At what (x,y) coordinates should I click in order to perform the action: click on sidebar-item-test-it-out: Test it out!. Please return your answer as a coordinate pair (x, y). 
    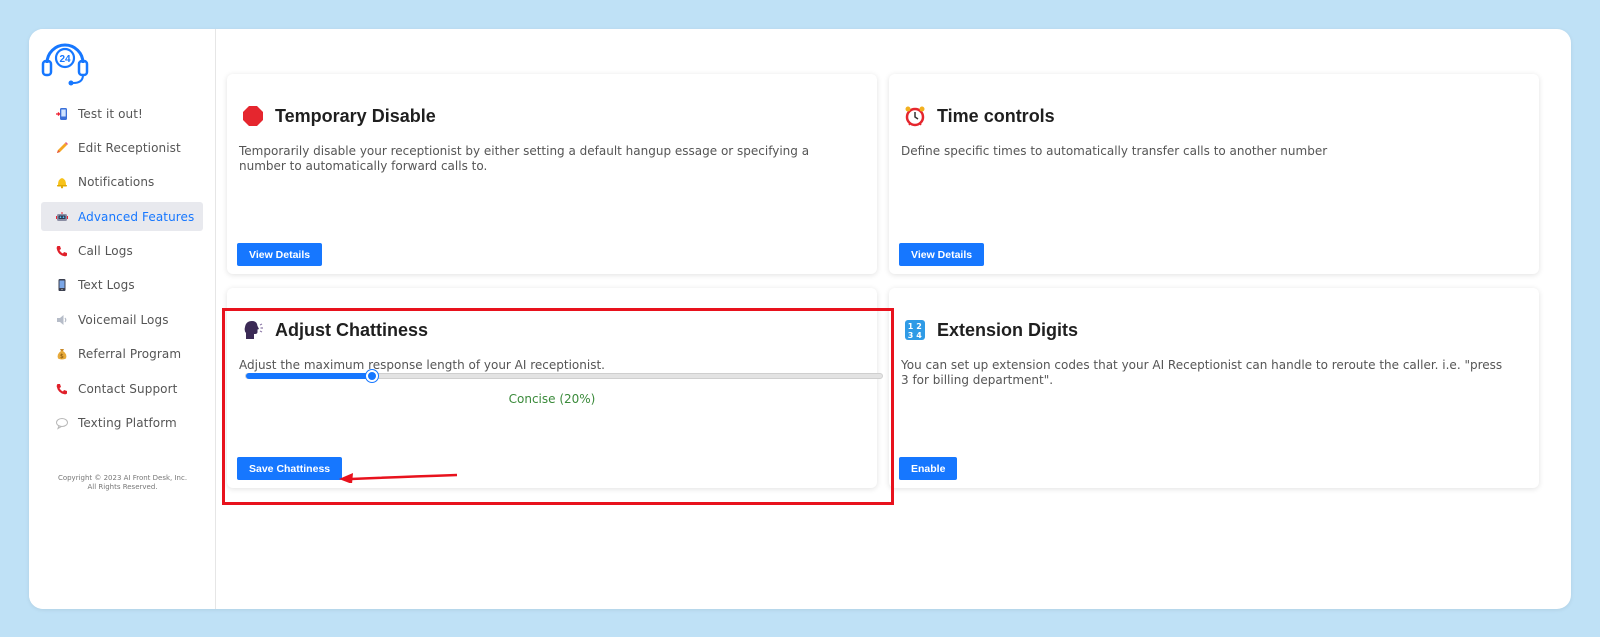
    Looking at the image, I should click on (122, 113).